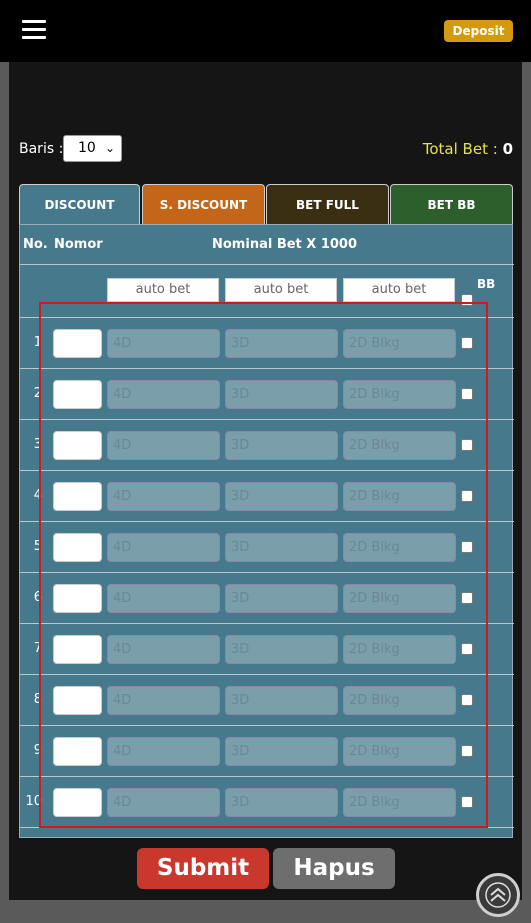  I want to click on baris-value: 10, so click(87, 148).